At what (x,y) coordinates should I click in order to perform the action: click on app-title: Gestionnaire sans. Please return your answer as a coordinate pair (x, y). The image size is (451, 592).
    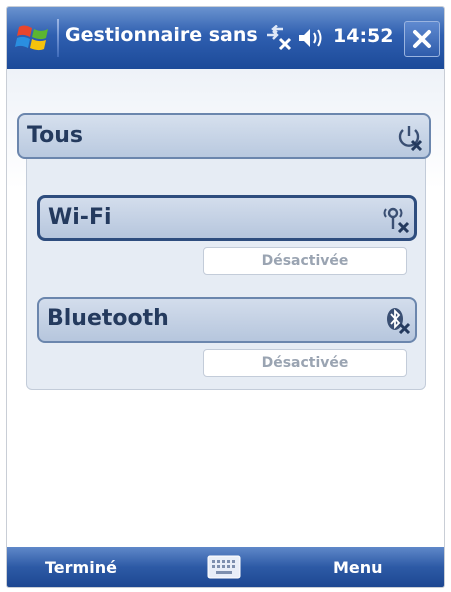
    Looking at the image, I should click on (161, 35).